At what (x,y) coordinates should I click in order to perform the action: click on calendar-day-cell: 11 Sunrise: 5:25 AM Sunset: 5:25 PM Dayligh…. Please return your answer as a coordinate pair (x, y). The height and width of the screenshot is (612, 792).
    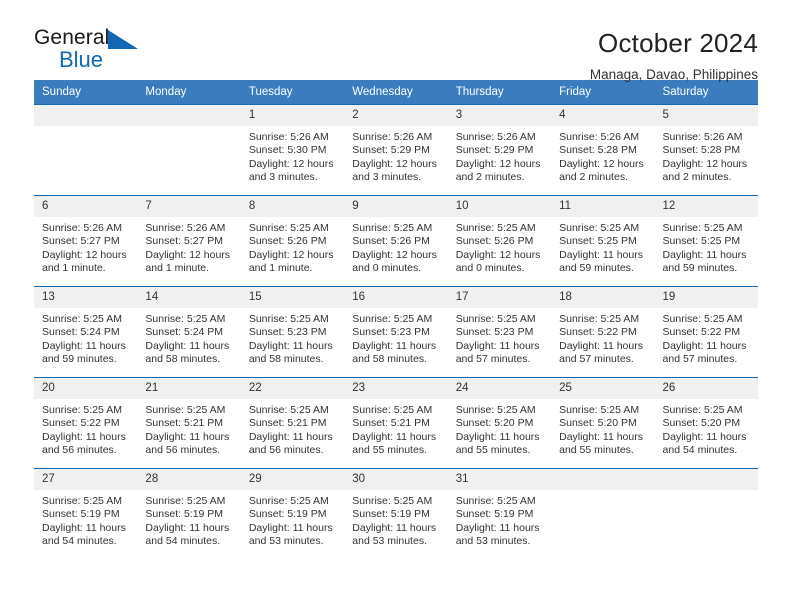
    Looking at the image, I should click on (603, 241).